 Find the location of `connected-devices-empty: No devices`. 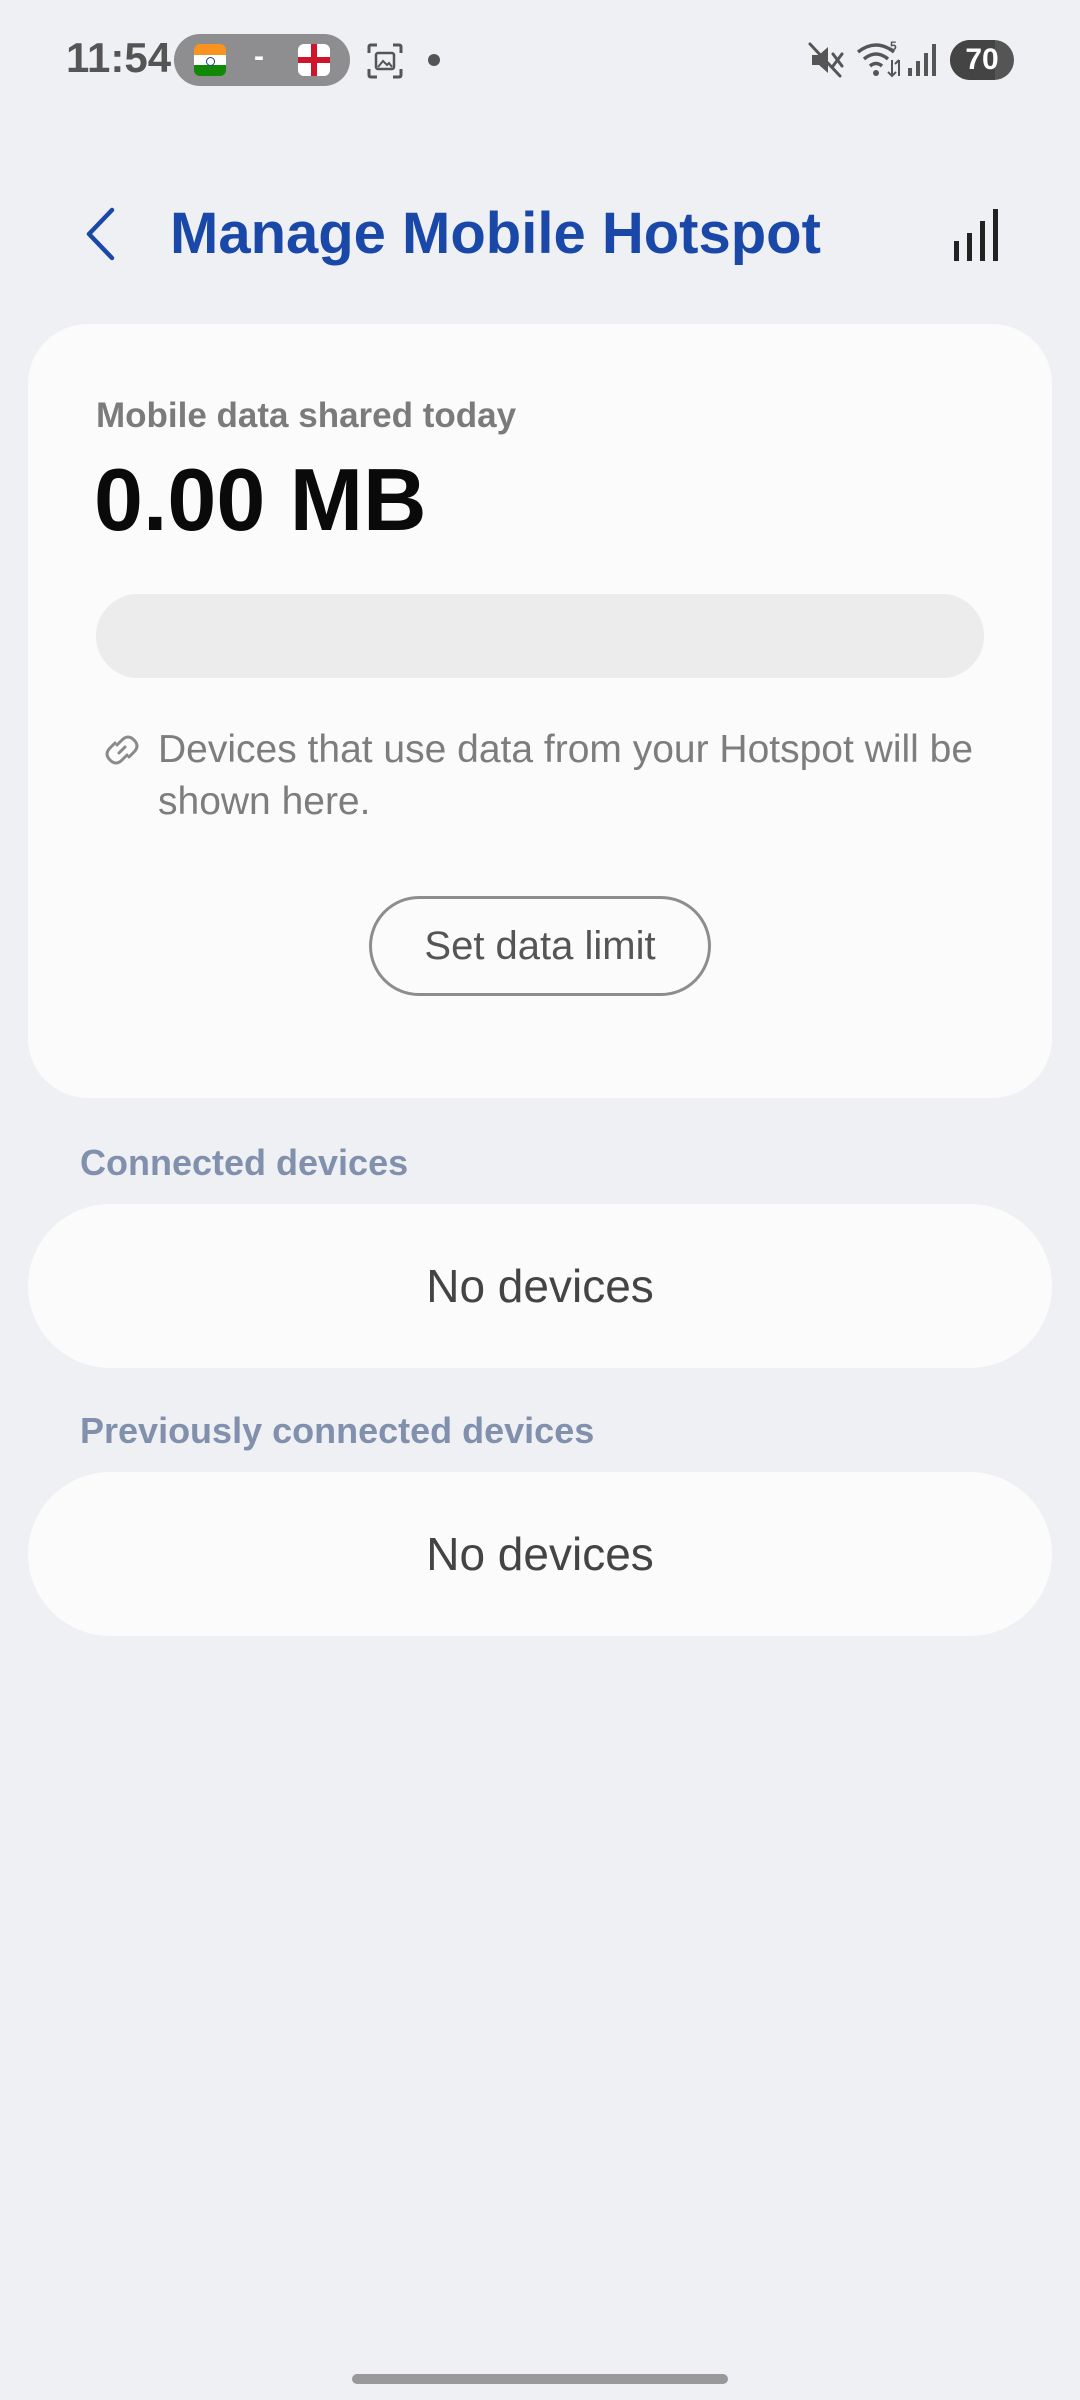

connected-devices-empty: No devices is located at coordinates (540, 1286).